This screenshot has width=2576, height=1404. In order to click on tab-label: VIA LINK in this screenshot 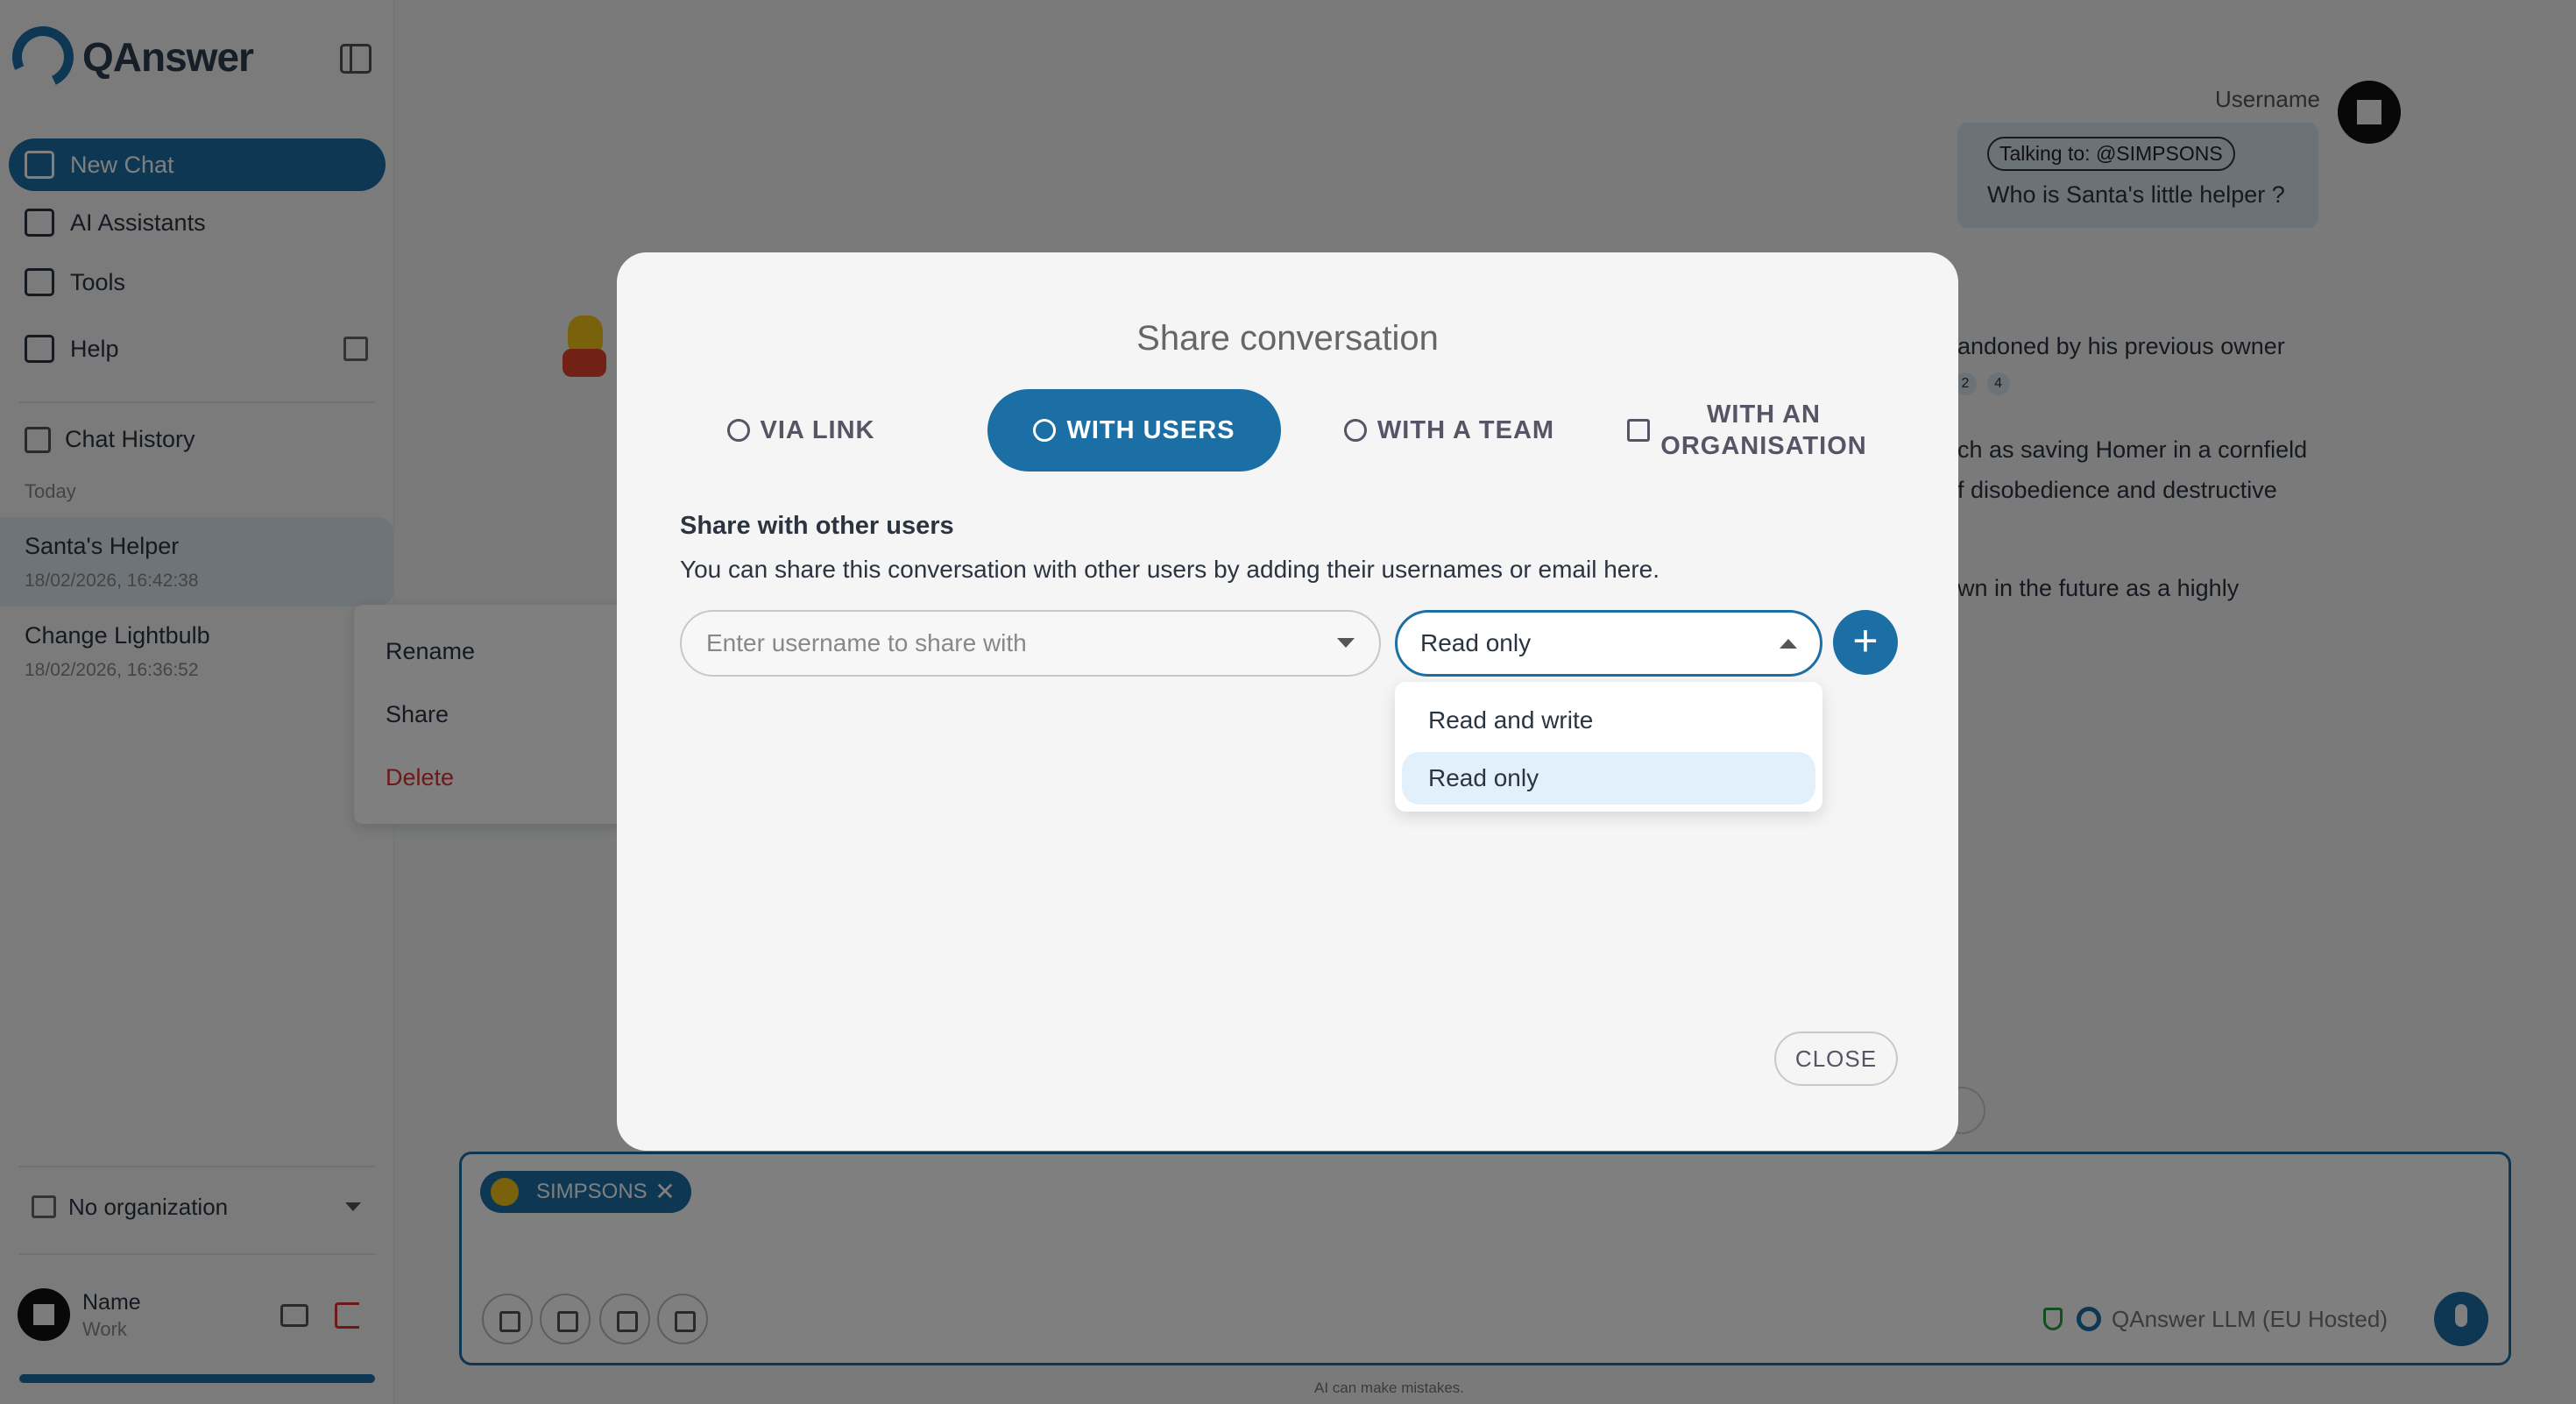, I will do `click(817, 429)`.